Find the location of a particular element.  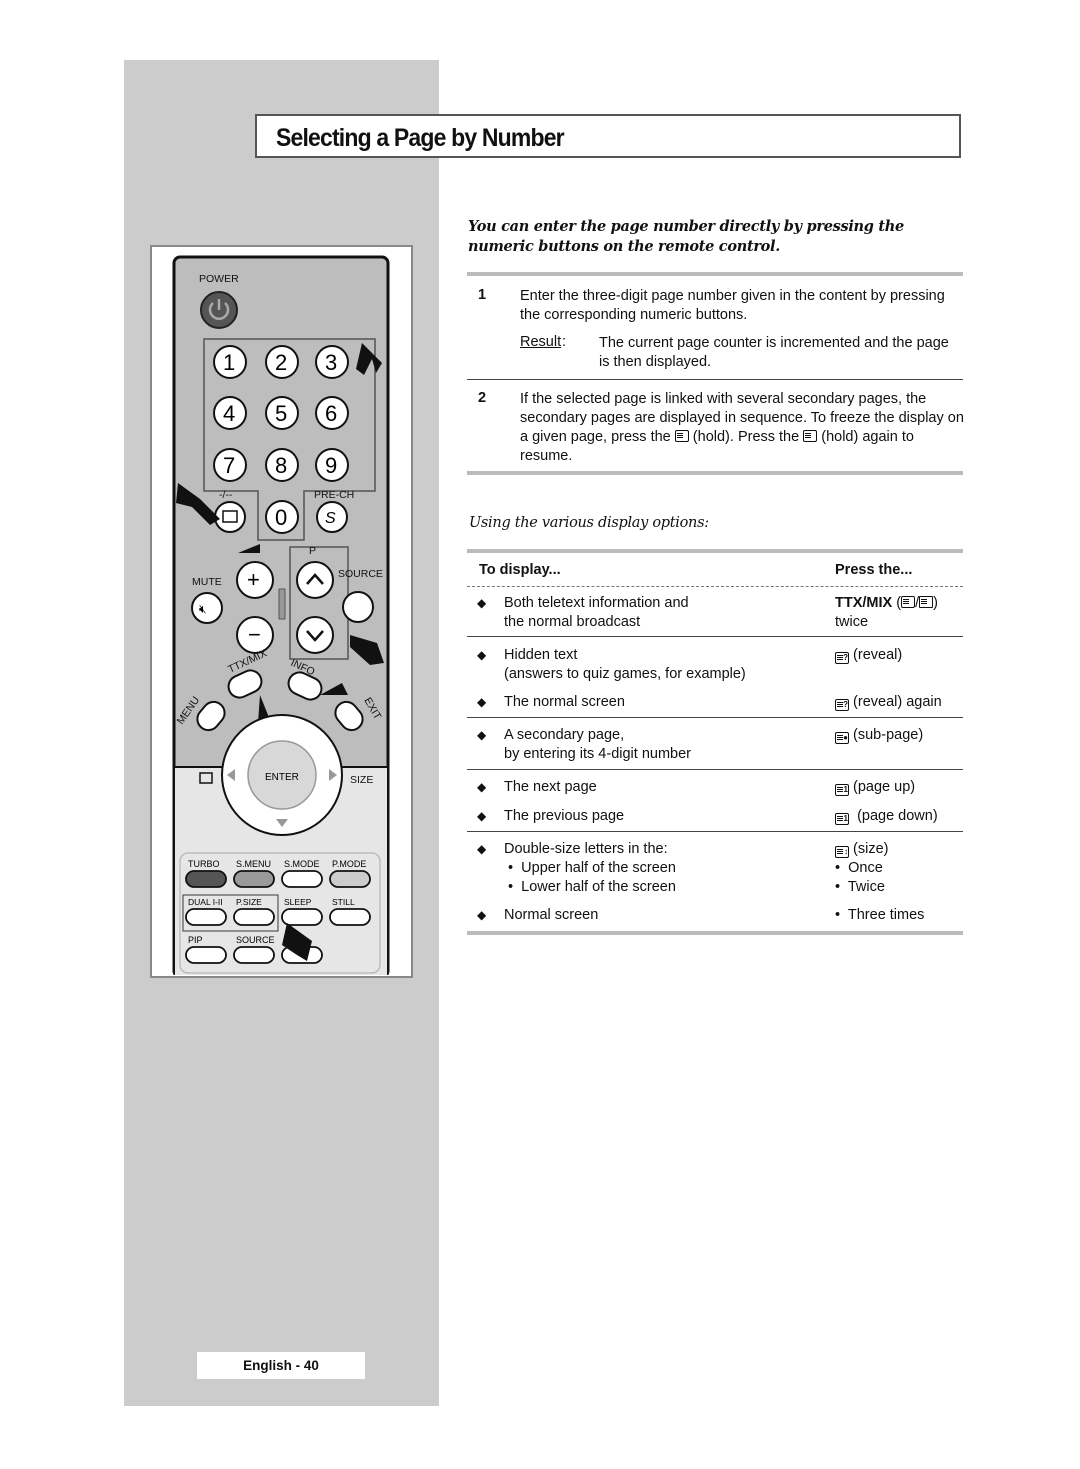

row-desc: Normal screen is located at coordinates (551, 915).